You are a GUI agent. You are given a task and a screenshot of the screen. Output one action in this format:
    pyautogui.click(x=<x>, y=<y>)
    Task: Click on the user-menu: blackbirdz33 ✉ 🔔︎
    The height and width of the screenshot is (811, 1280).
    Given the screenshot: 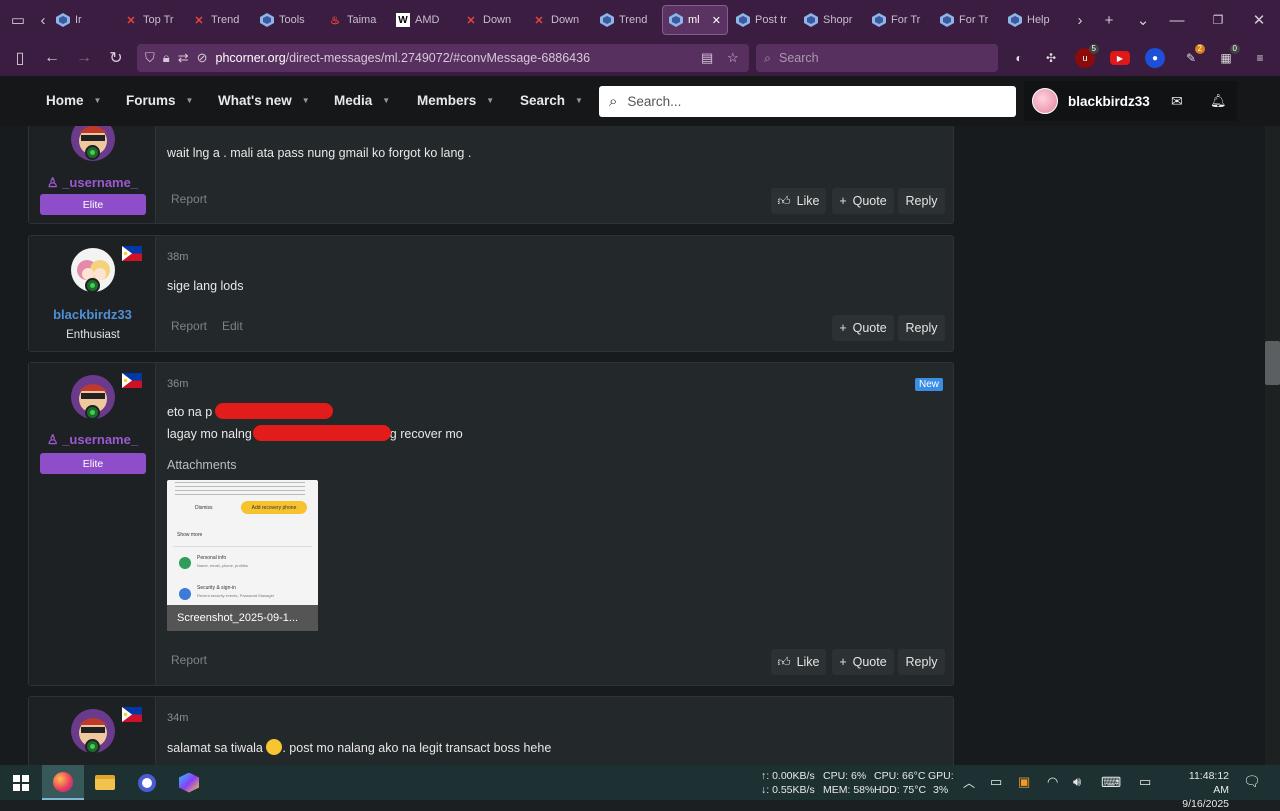 What is the action you would take?
    pyautogui.click(x=1130, y=101)
    